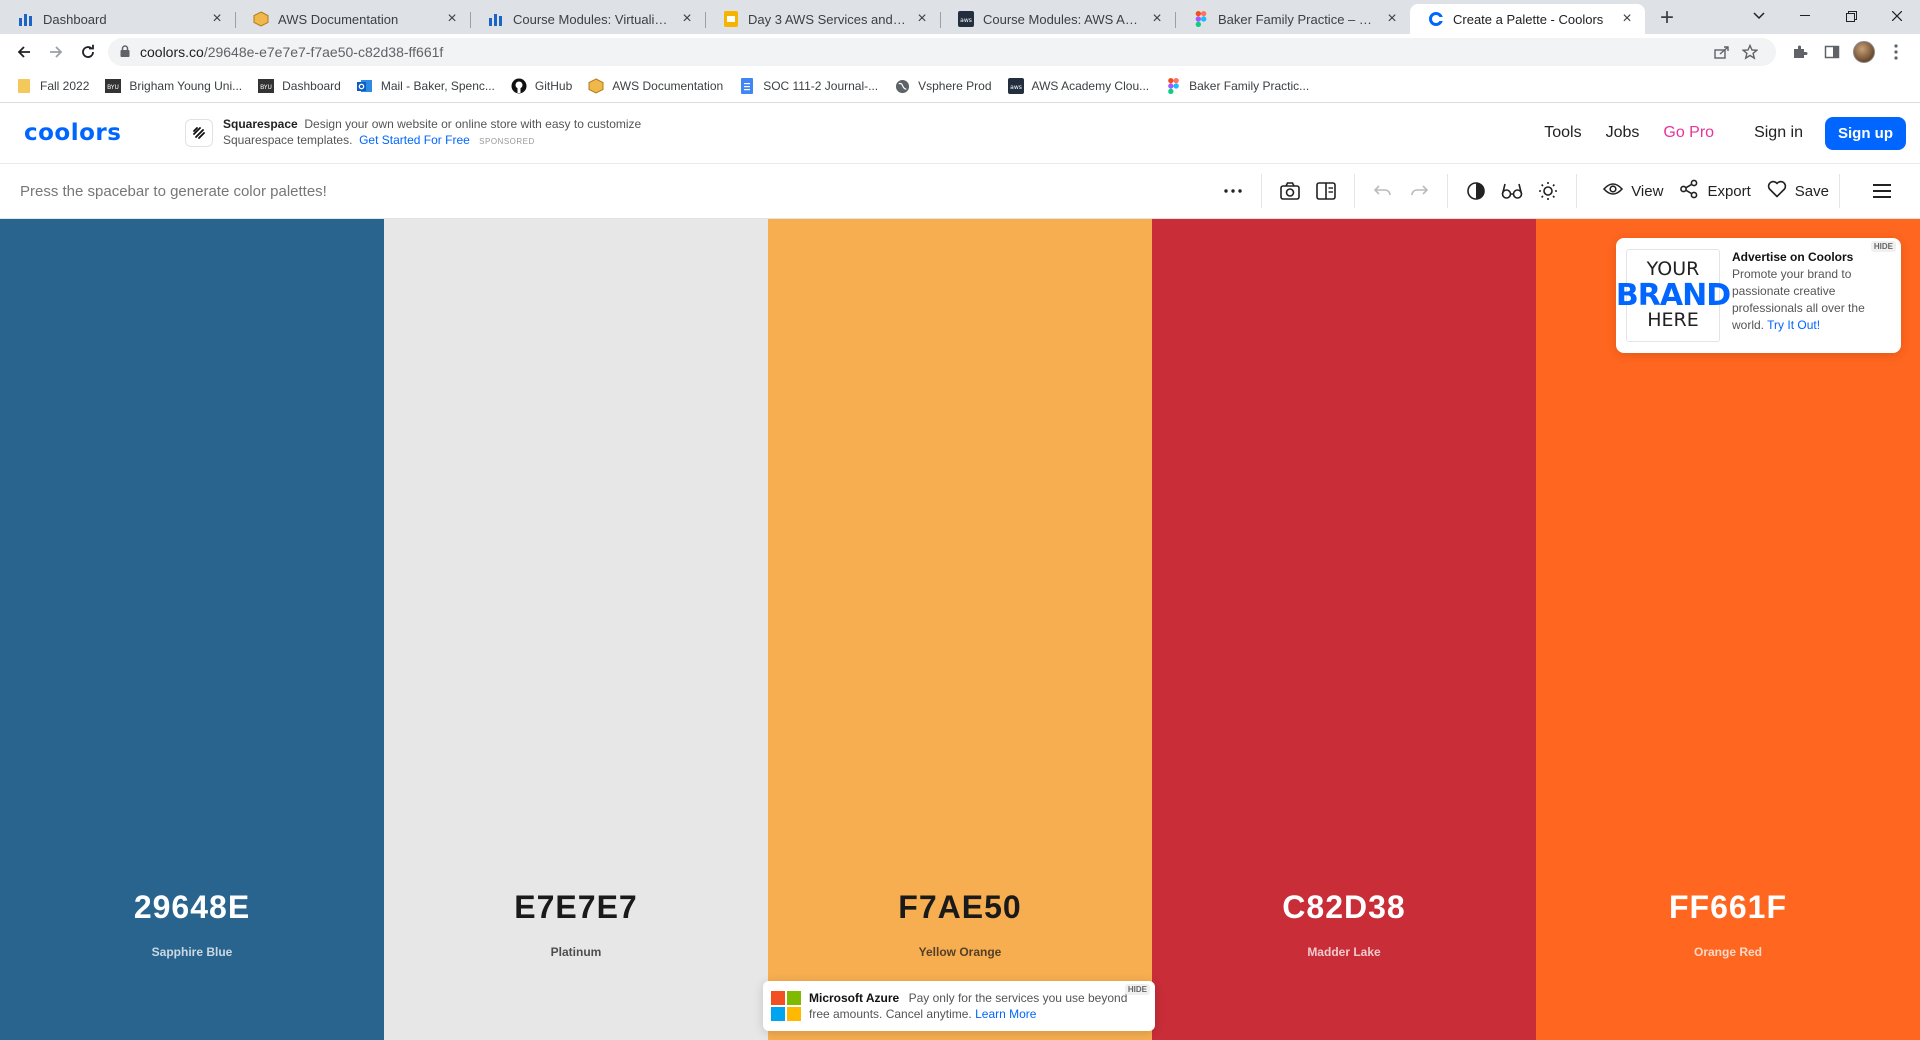 The width and height of the screenshot is (1920, 1040). Describe the element at coordinates (496, 19) in the screenshot. I see `canvas-icon` at that location.